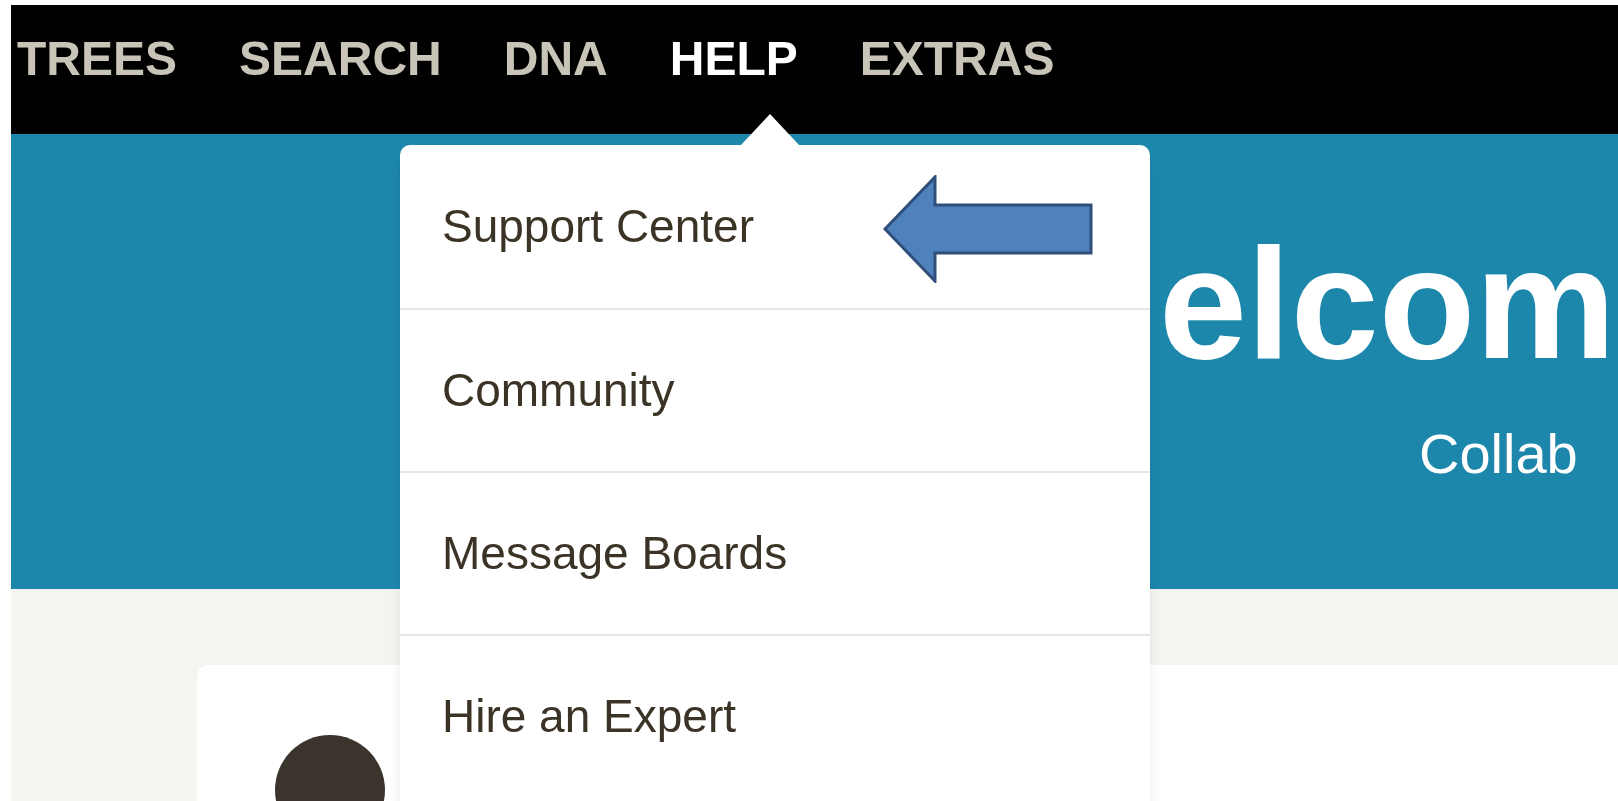 The height and width of the screenshot is (801, 1618). What do you see at coordinates (97, 59) in the screenshot?
I see `nav-link: TREES` at bounding box center [97, 59].